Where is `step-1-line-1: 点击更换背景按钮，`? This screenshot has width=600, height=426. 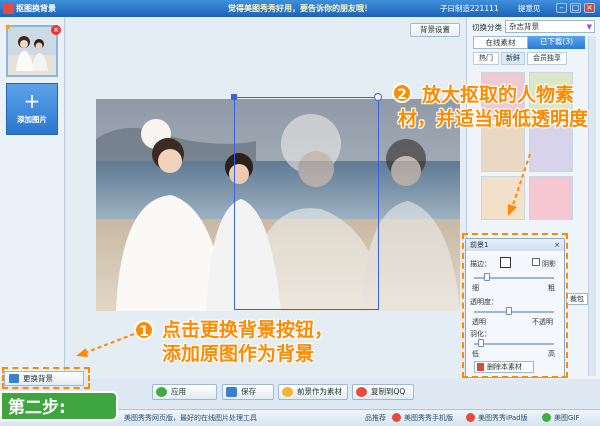 step-1-line-1: 点击更换背景按钮， is located at coordinates (248, 330).